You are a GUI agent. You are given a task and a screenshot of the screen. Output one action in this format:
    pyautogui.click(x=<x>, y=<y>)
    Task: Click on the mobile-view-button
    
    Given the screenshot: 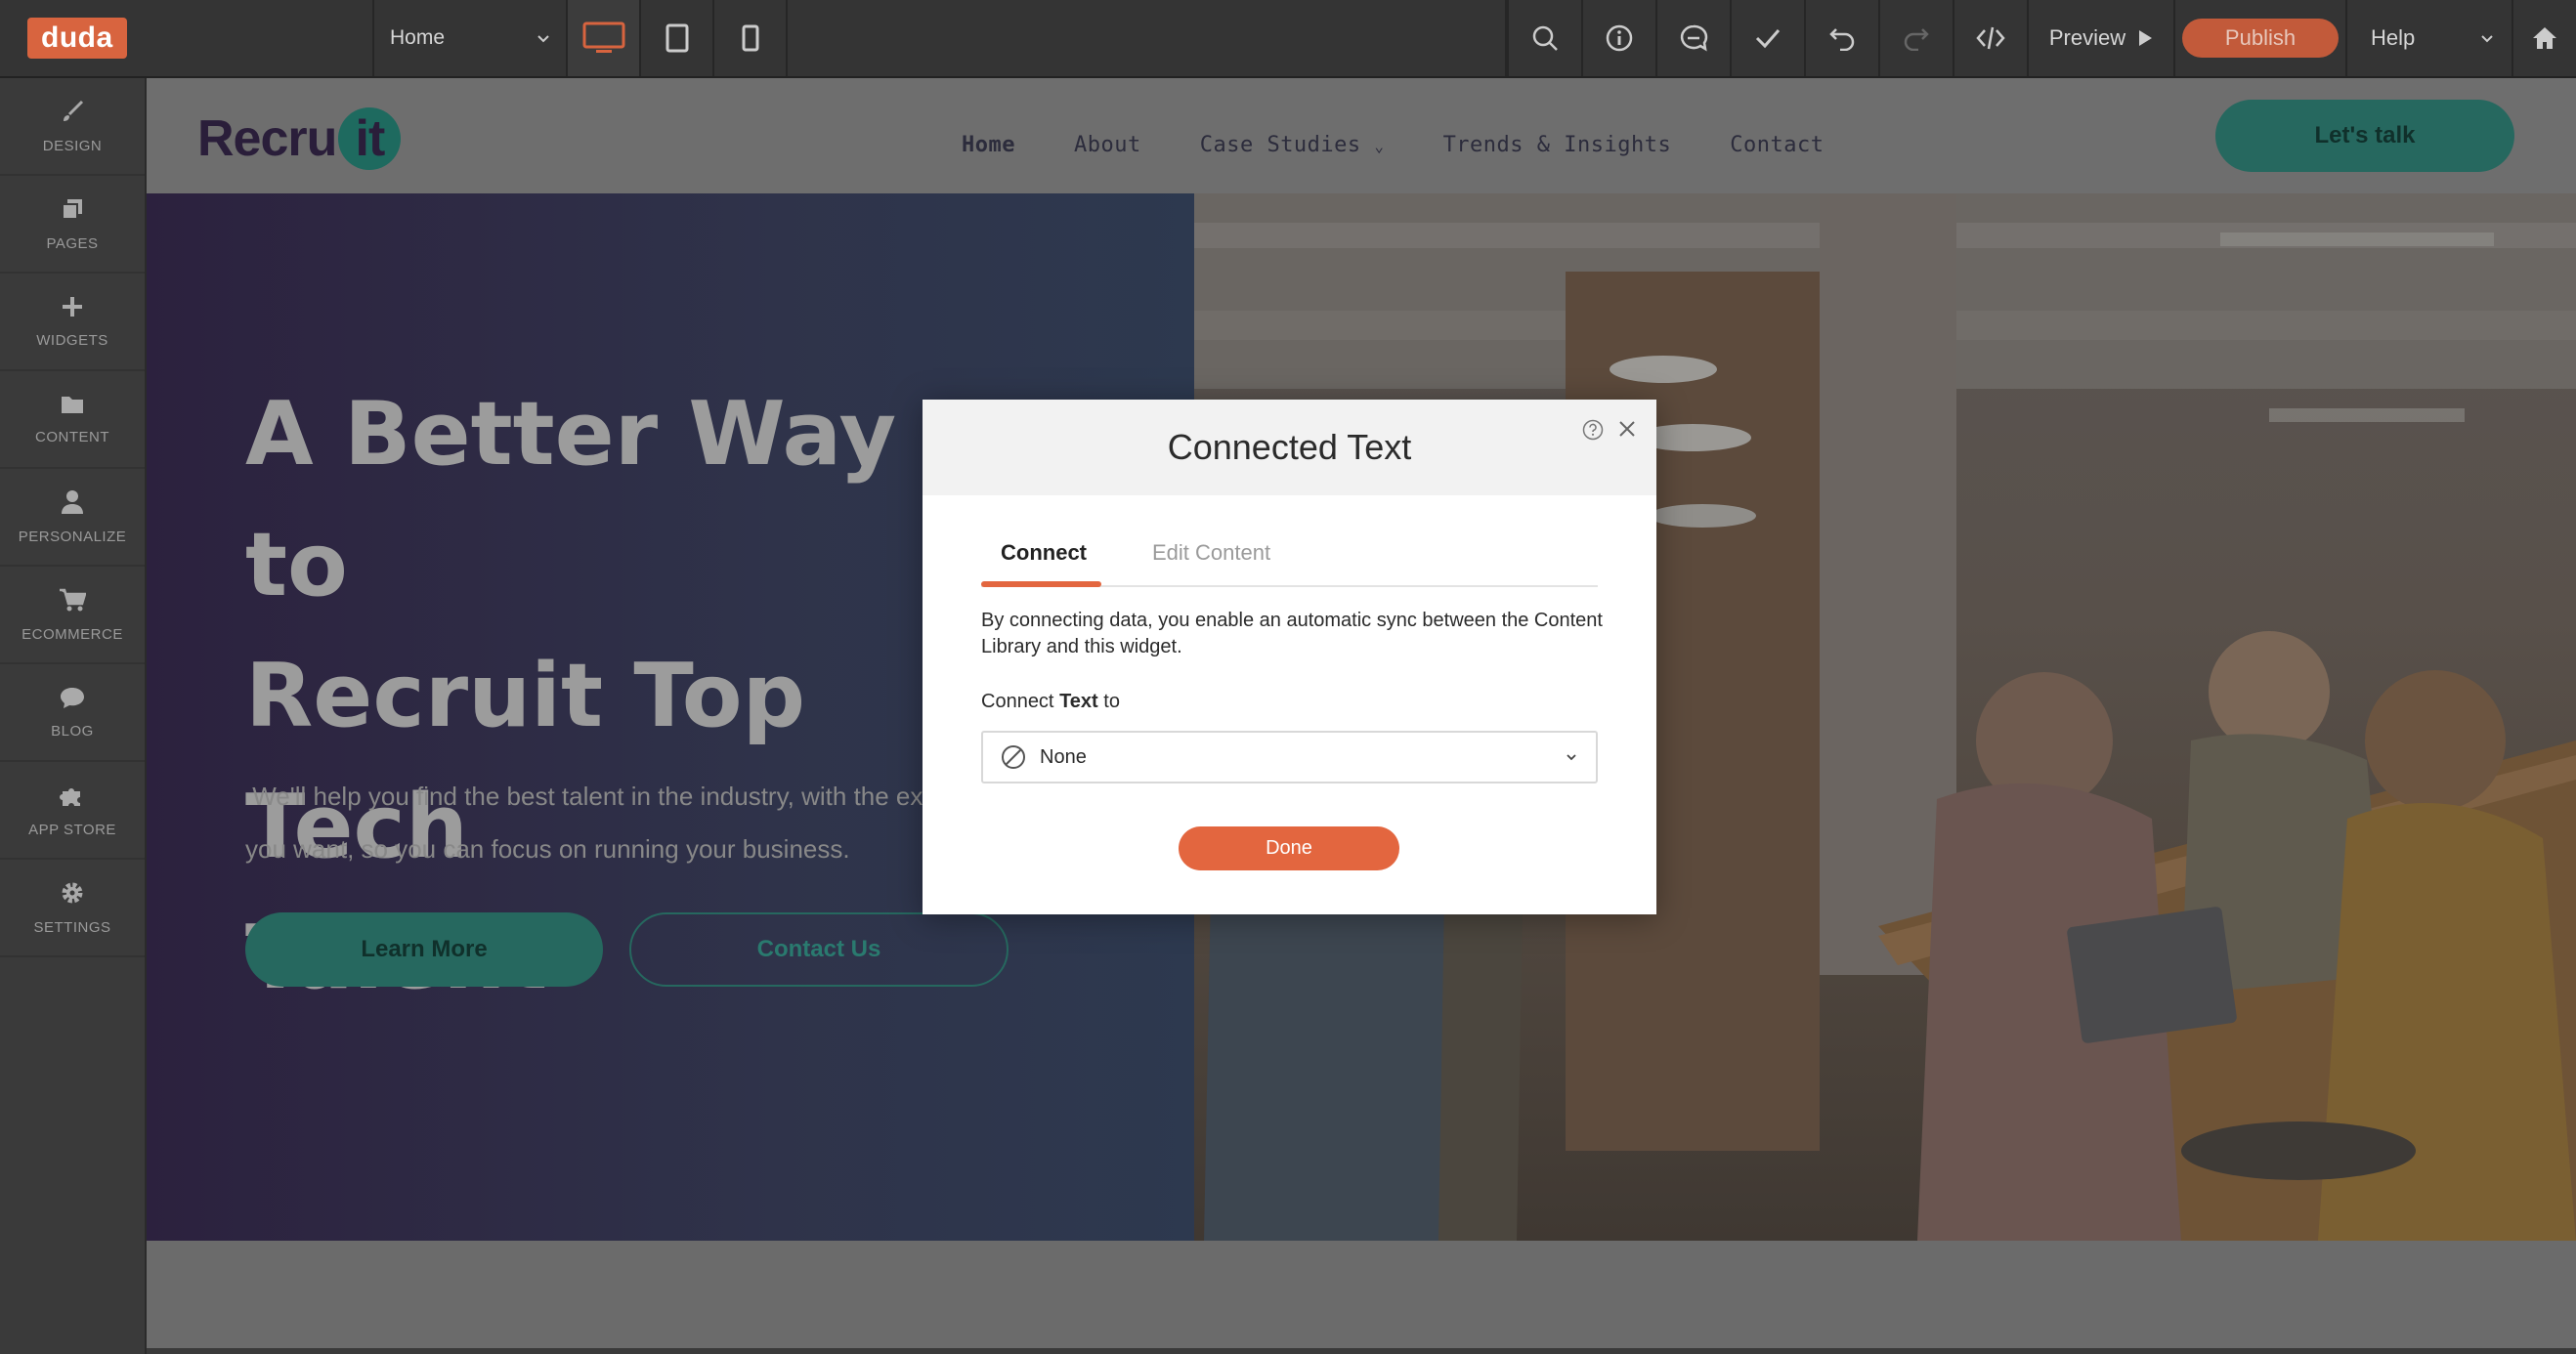 What is the action you would take?
    pyautogui.click(x=751, y=38)
    